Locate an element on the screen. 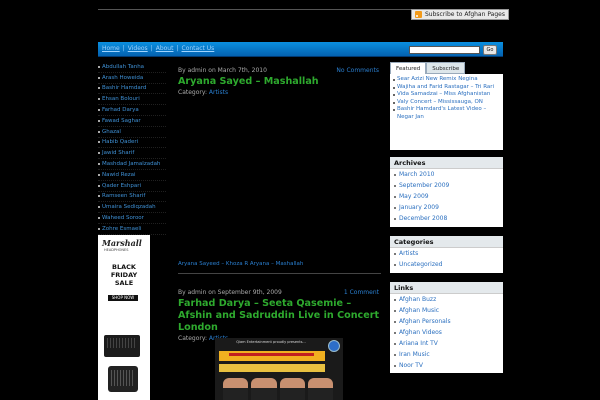 The image size is (600, 400). artist-menu-item: Ehsan Bolouri is located at coordinates (132, 100).